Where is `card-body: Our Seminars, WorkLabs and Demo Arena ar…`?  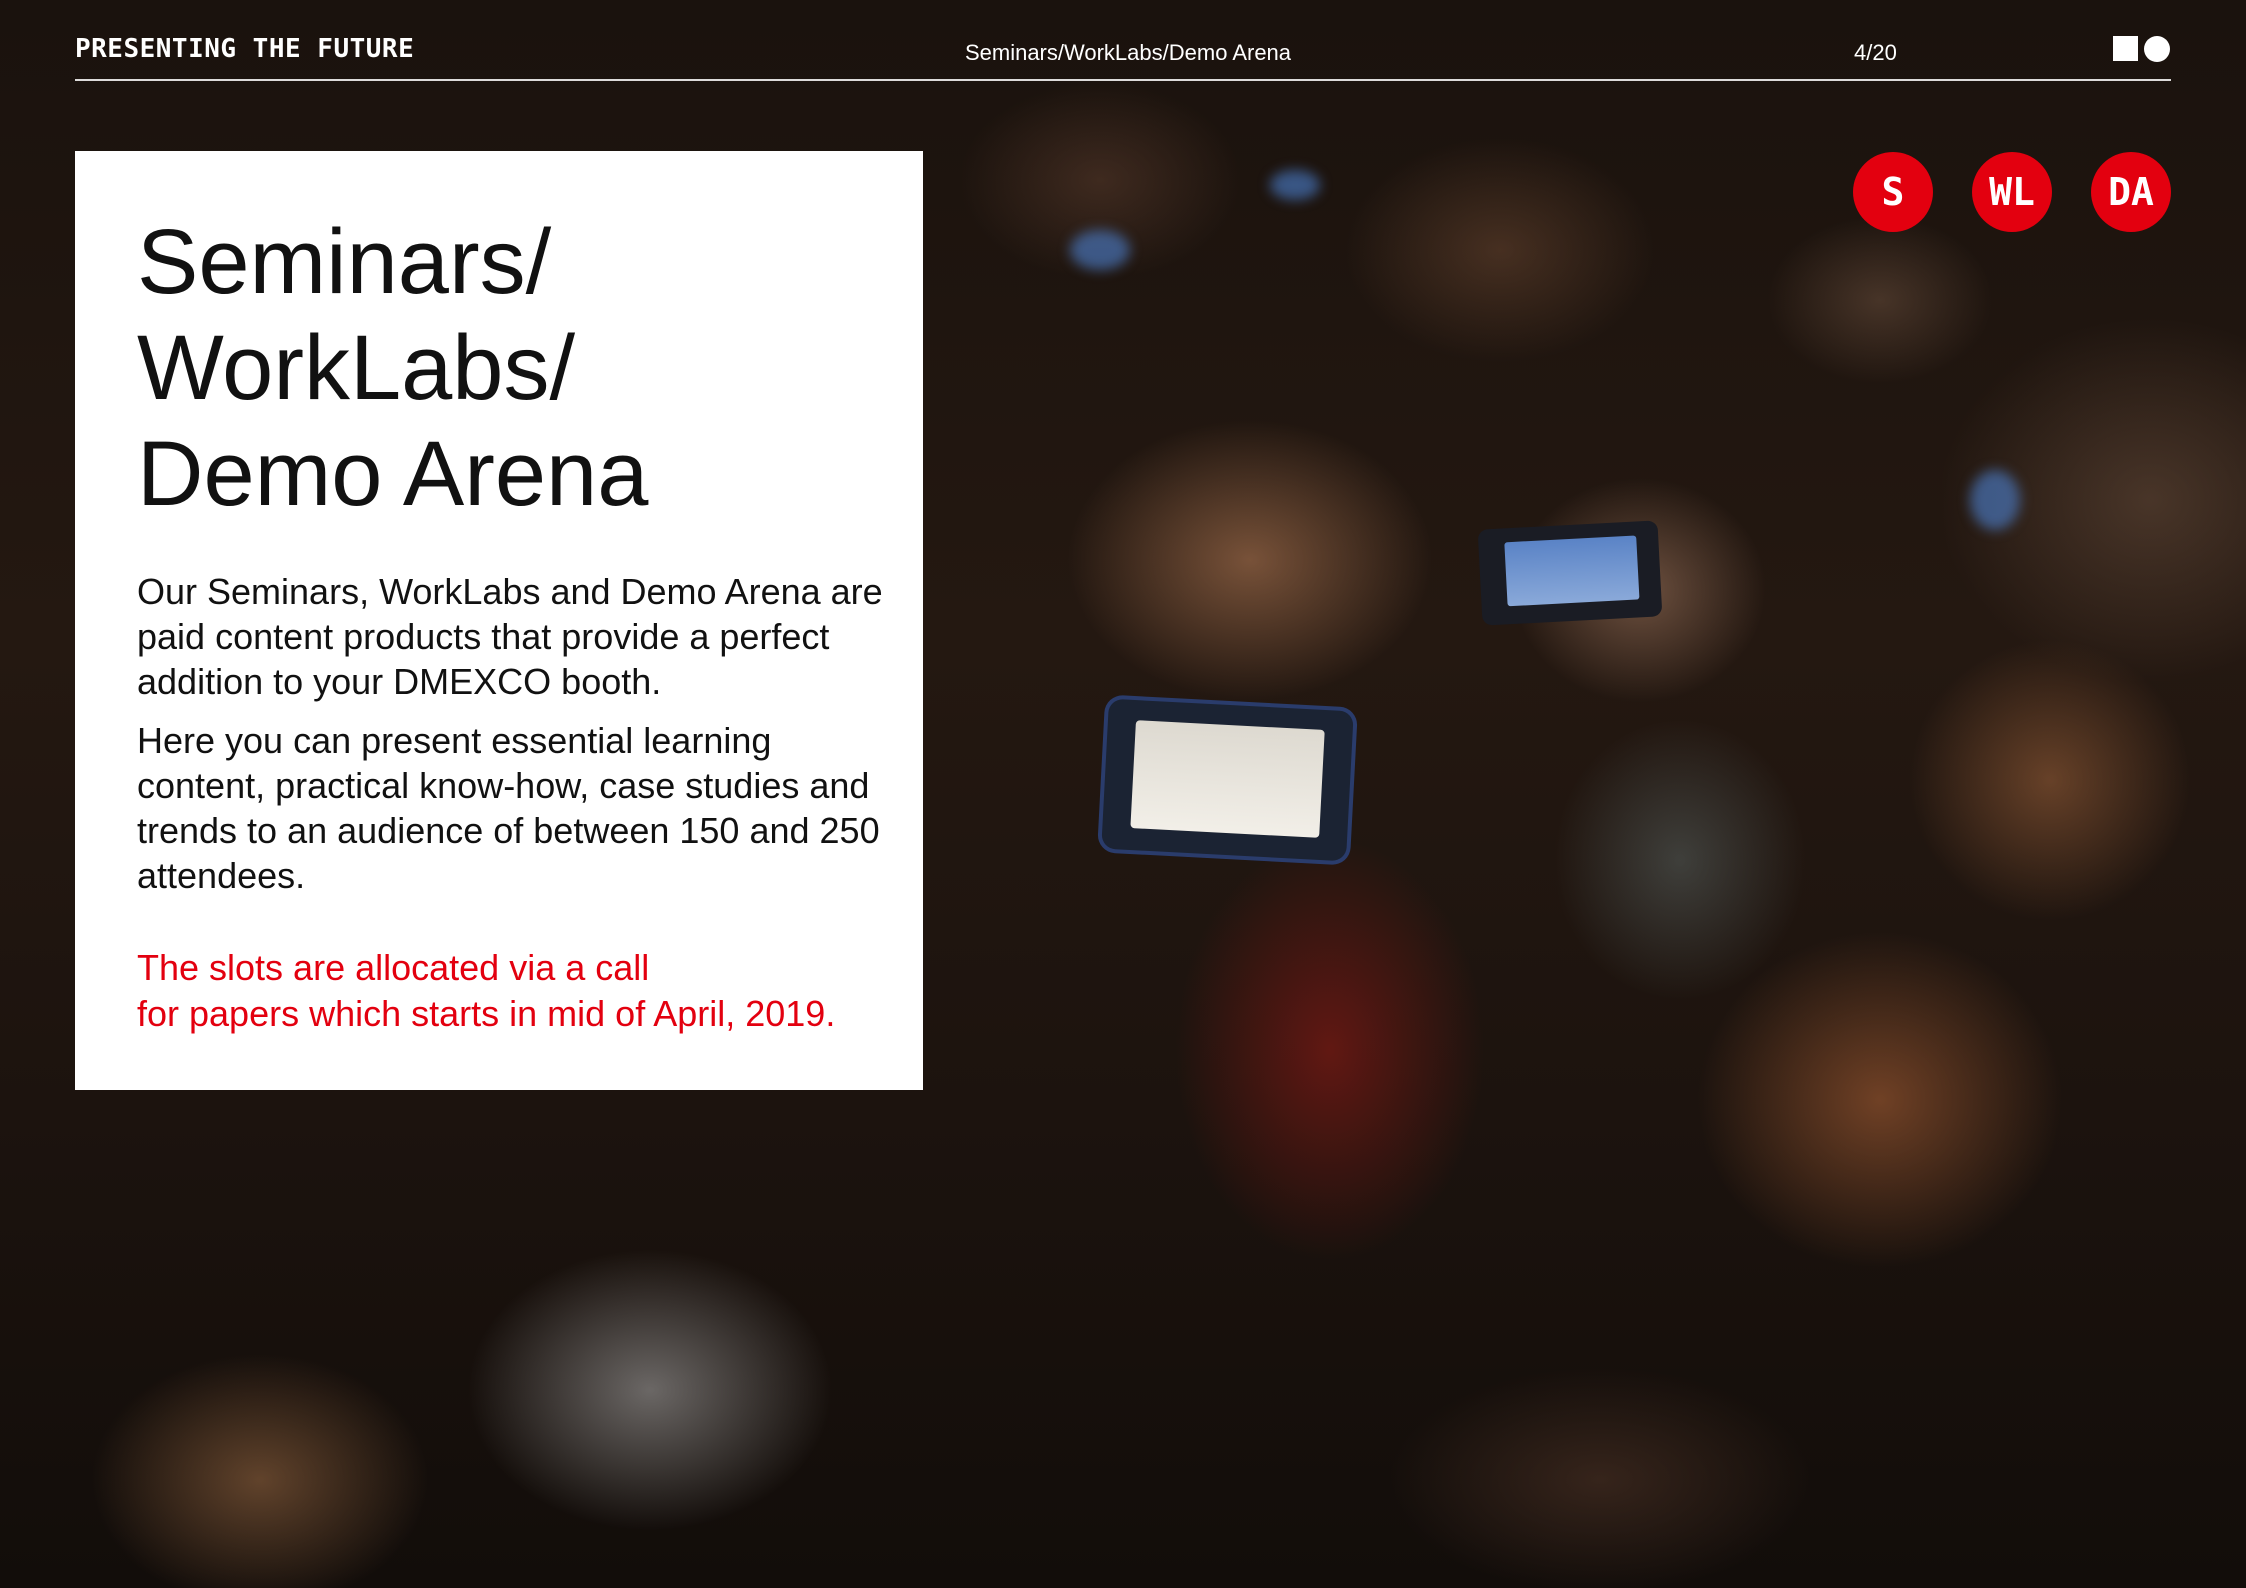
card-body: Our Seminars, WorkLabs and Demo Arena ar… is located at coordinates (517, 740).